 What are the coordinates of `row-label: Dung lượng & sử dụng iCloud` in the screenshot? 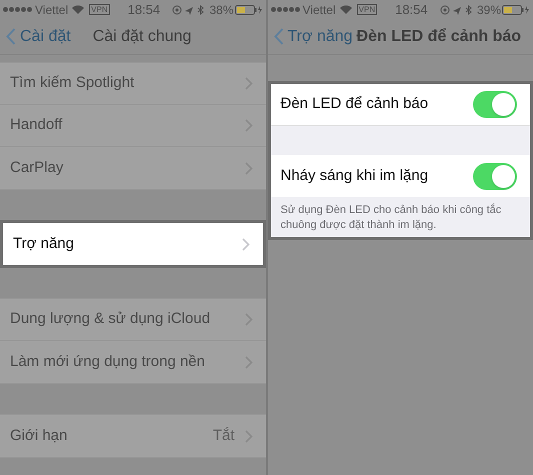 It's located at (111, 319).